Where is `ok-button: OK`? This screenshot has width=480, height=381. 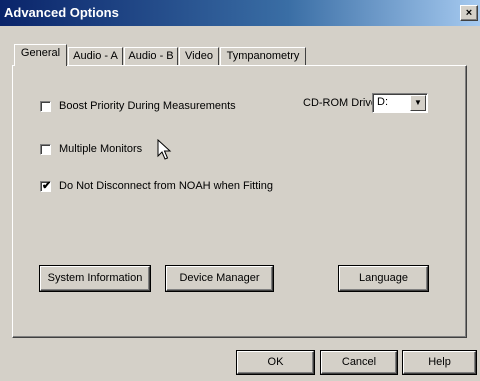
ok-button: OK is located at coordinates (275, 362).